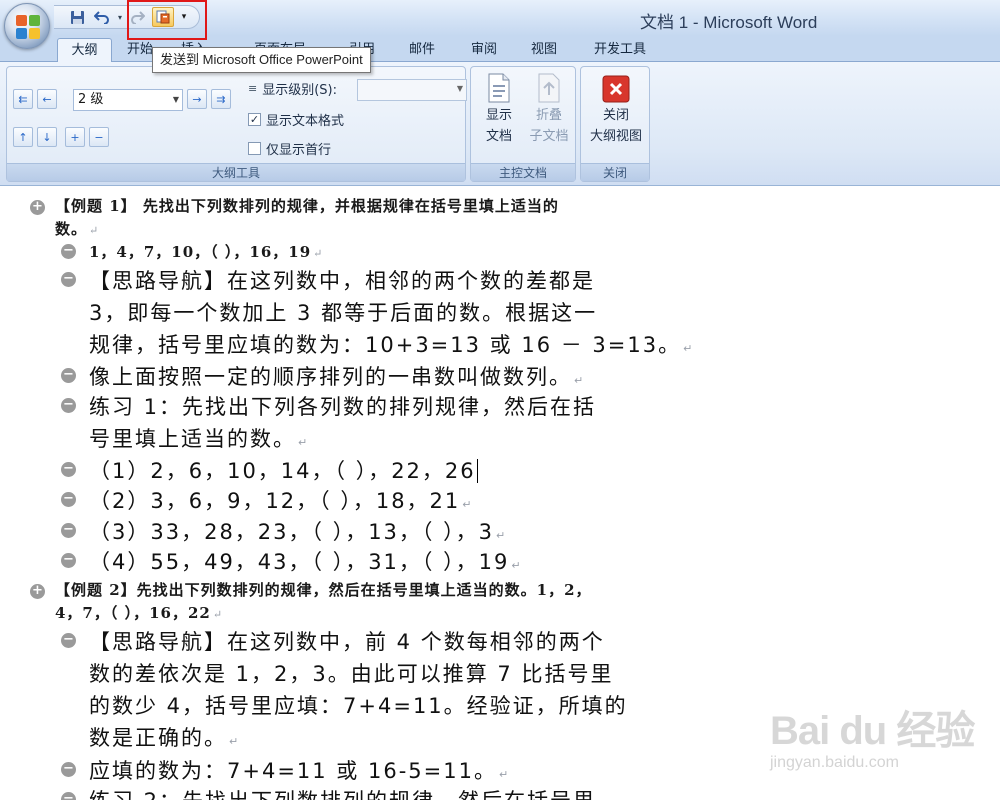  I want to click on outline-item: 数是正确的。 ↵, so click(164, 737).